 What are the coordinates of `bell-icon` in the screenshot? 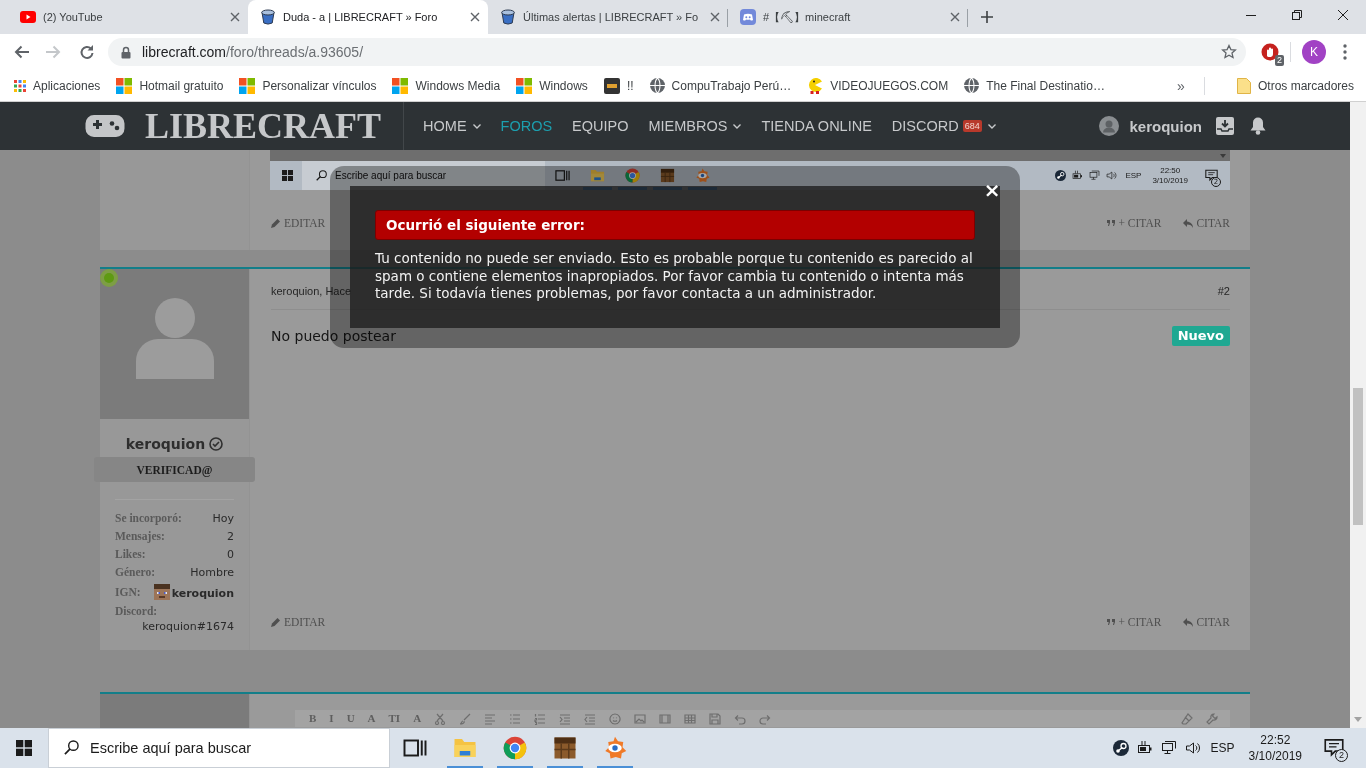 It's located at (1258, 126).